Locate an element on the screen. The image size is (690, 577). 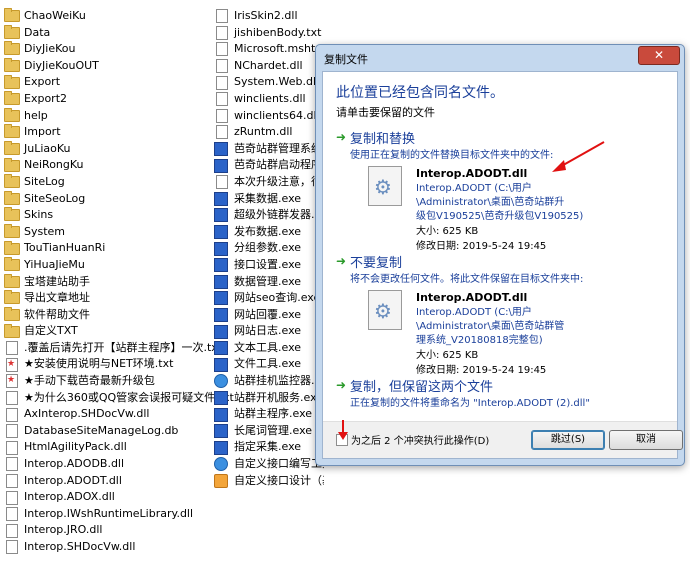
file-item: System.Web.dll is located at coordinates (269, 82).